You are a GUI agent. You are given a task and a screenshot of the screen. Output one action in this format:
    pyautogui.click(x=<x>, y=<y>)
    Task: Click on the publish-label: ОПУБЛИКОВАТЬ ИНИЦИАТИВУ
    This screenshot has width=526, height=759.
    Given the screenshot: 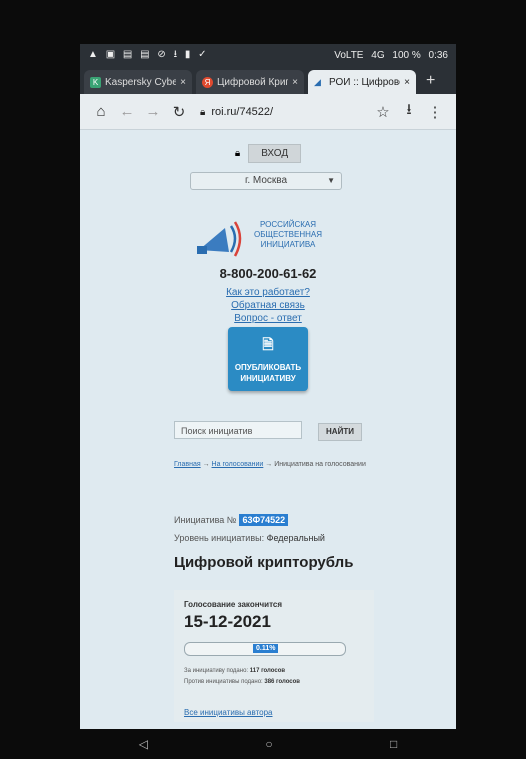 What is the action you would take?
    pyautogui.click(x=268, y=373)
    